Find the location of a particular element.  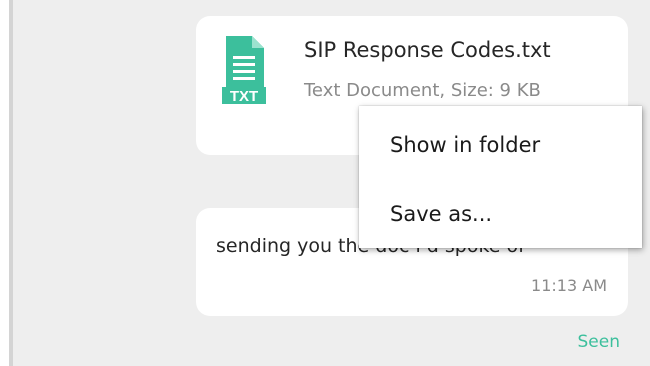

menu-item-show-in-folder: Show in folder is located at coordinates (500, 145).